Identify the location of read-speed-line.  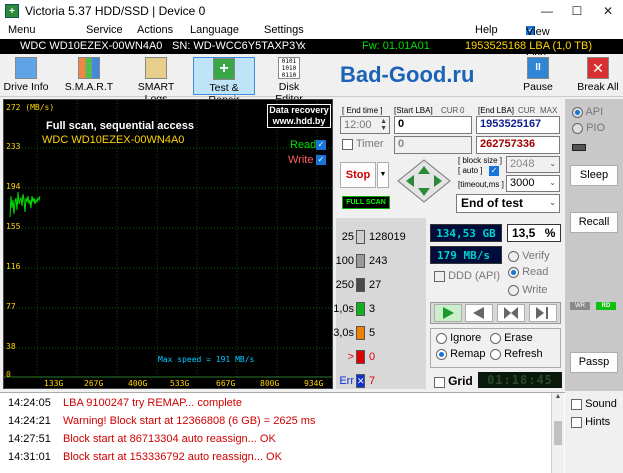
(25, 204).